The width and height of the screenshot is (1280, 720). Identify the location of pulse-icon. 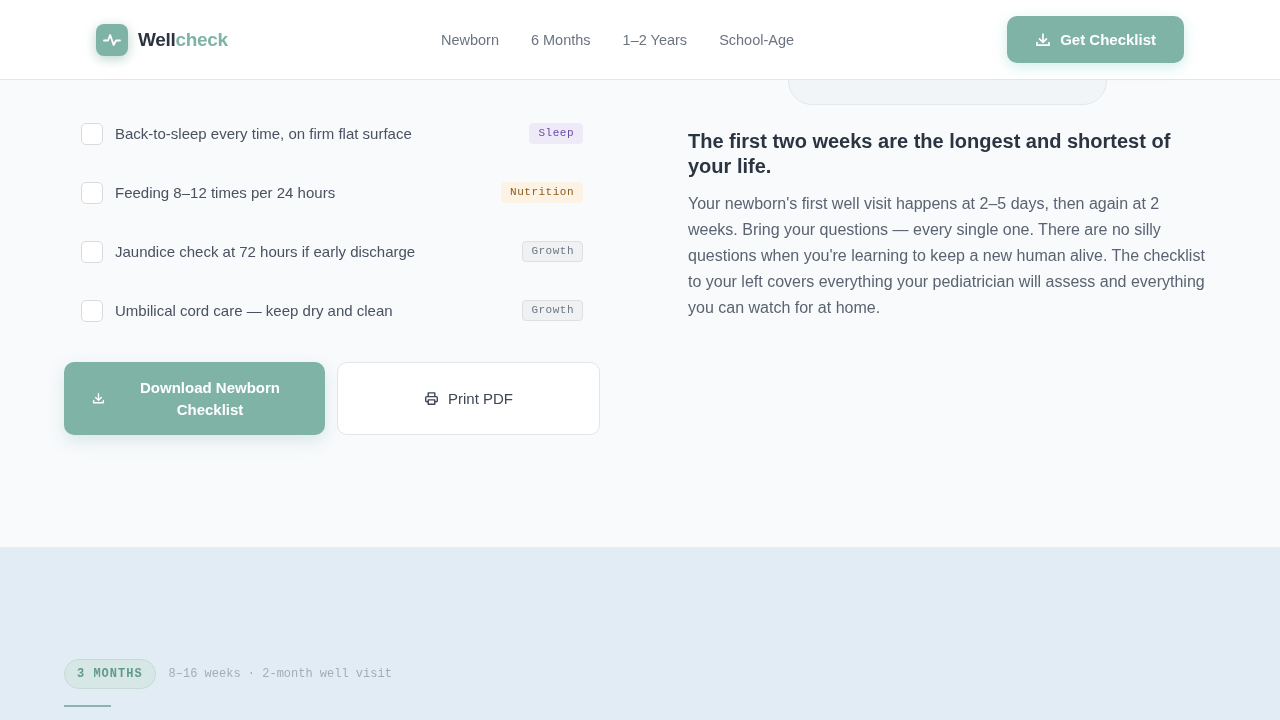
(112, 39).